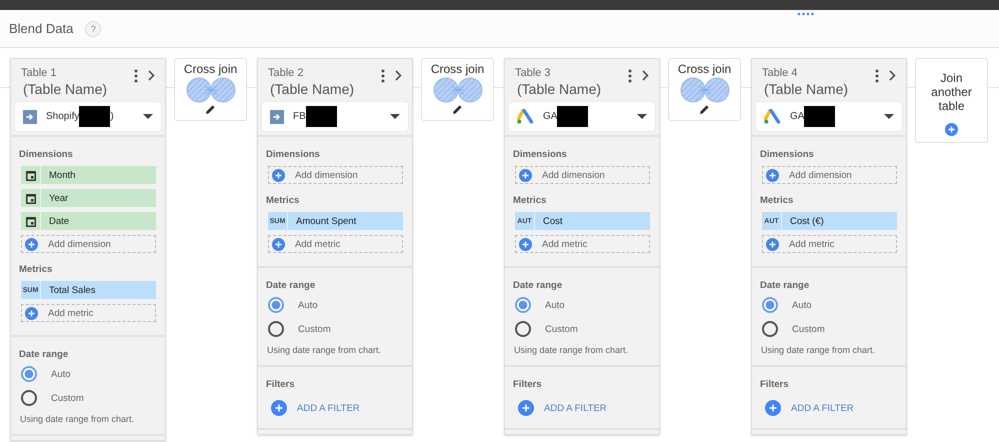 The width and height of the screenshot is (999, 442). What do you see at coordinates (88, 116) in the screenshot?
I see `data-source-dropdown: Shopify )` at bounding box center [88, 116].